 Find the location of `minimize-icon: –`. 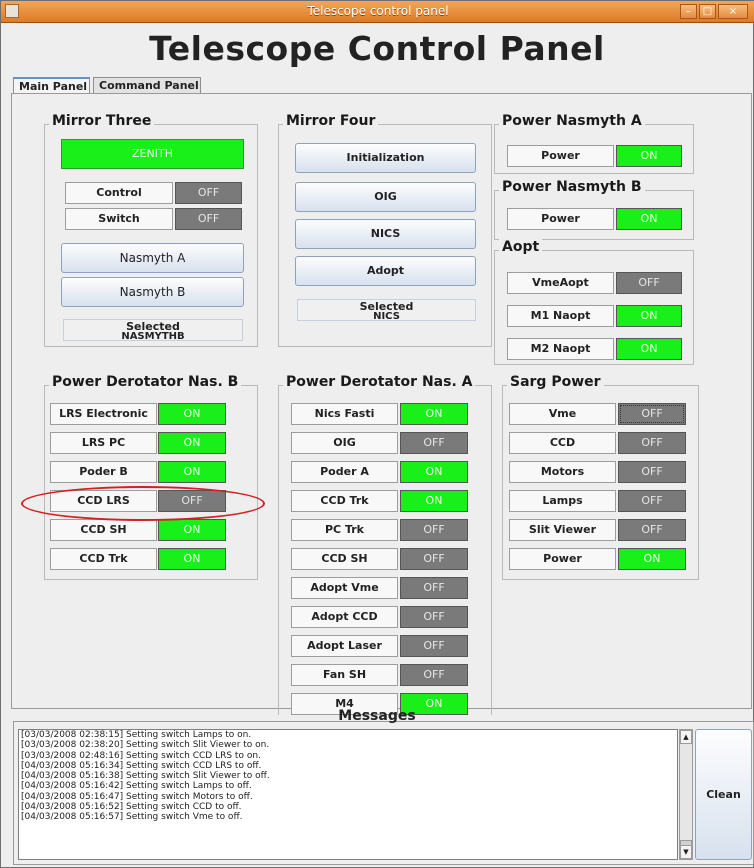

minimize-icon: – is located at coordinates (688, 11).